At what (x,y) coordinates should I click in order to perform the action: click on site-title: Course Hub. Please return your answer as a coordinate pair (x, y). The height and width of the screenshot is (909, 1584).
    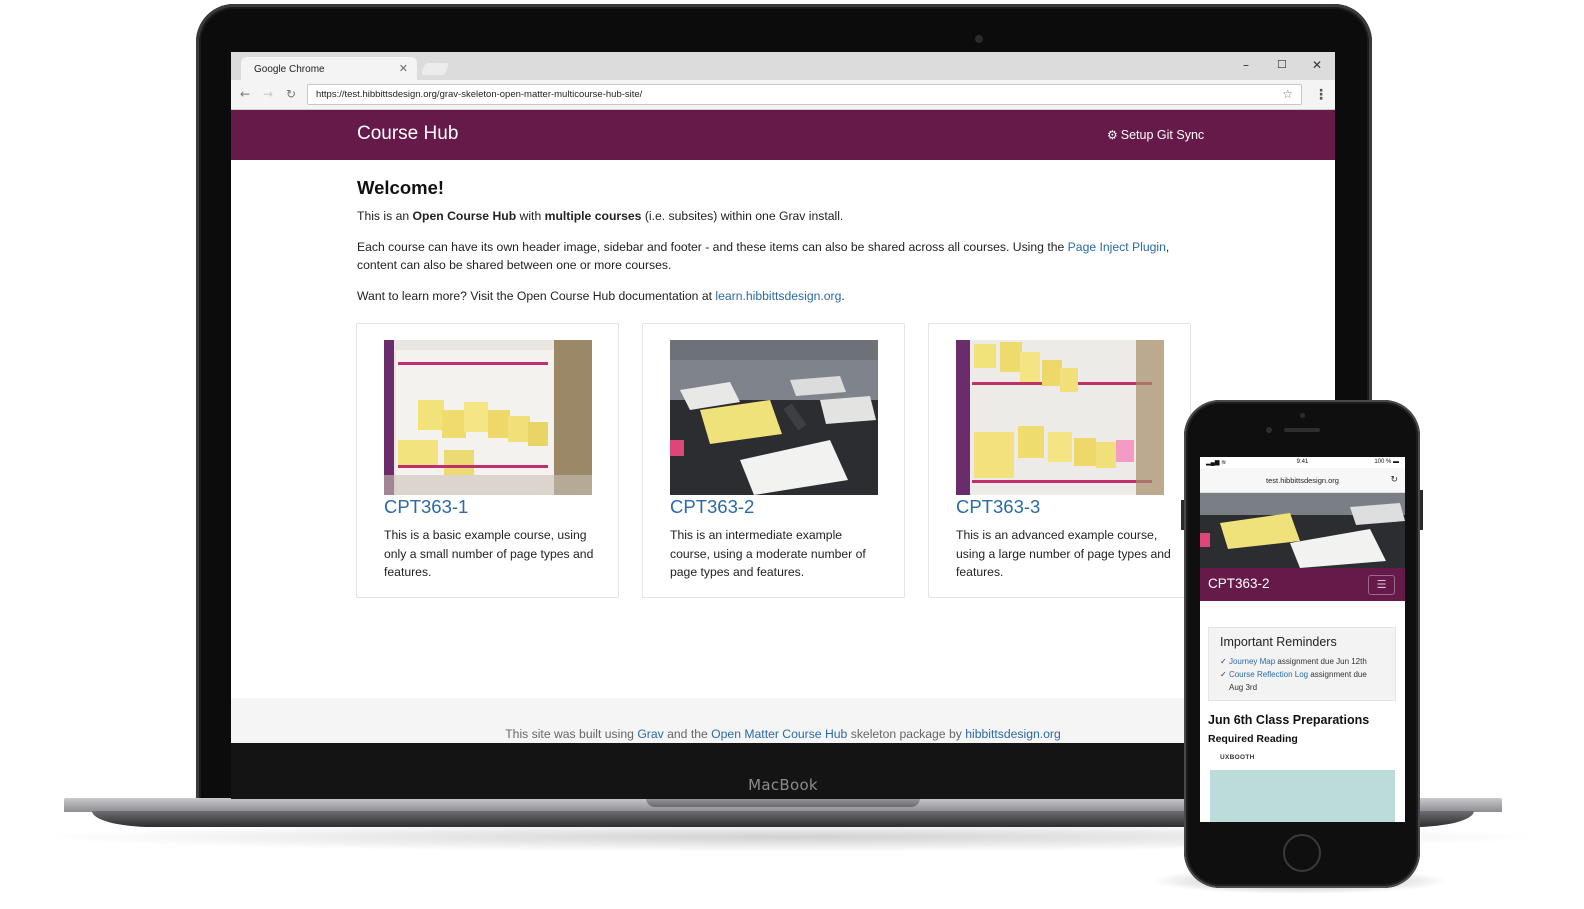
    Looking at the image, I should click on (407, 134).